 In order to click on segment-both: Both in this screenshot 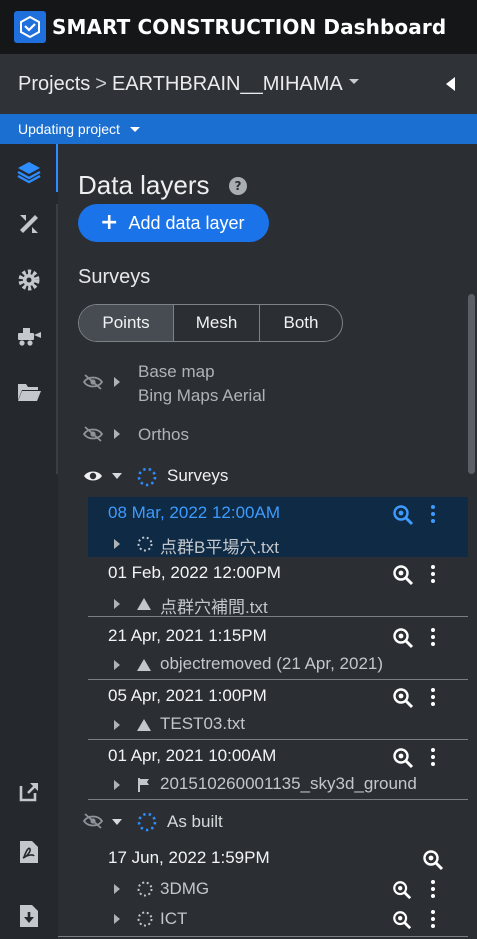, I will do `click(301, 323)`.